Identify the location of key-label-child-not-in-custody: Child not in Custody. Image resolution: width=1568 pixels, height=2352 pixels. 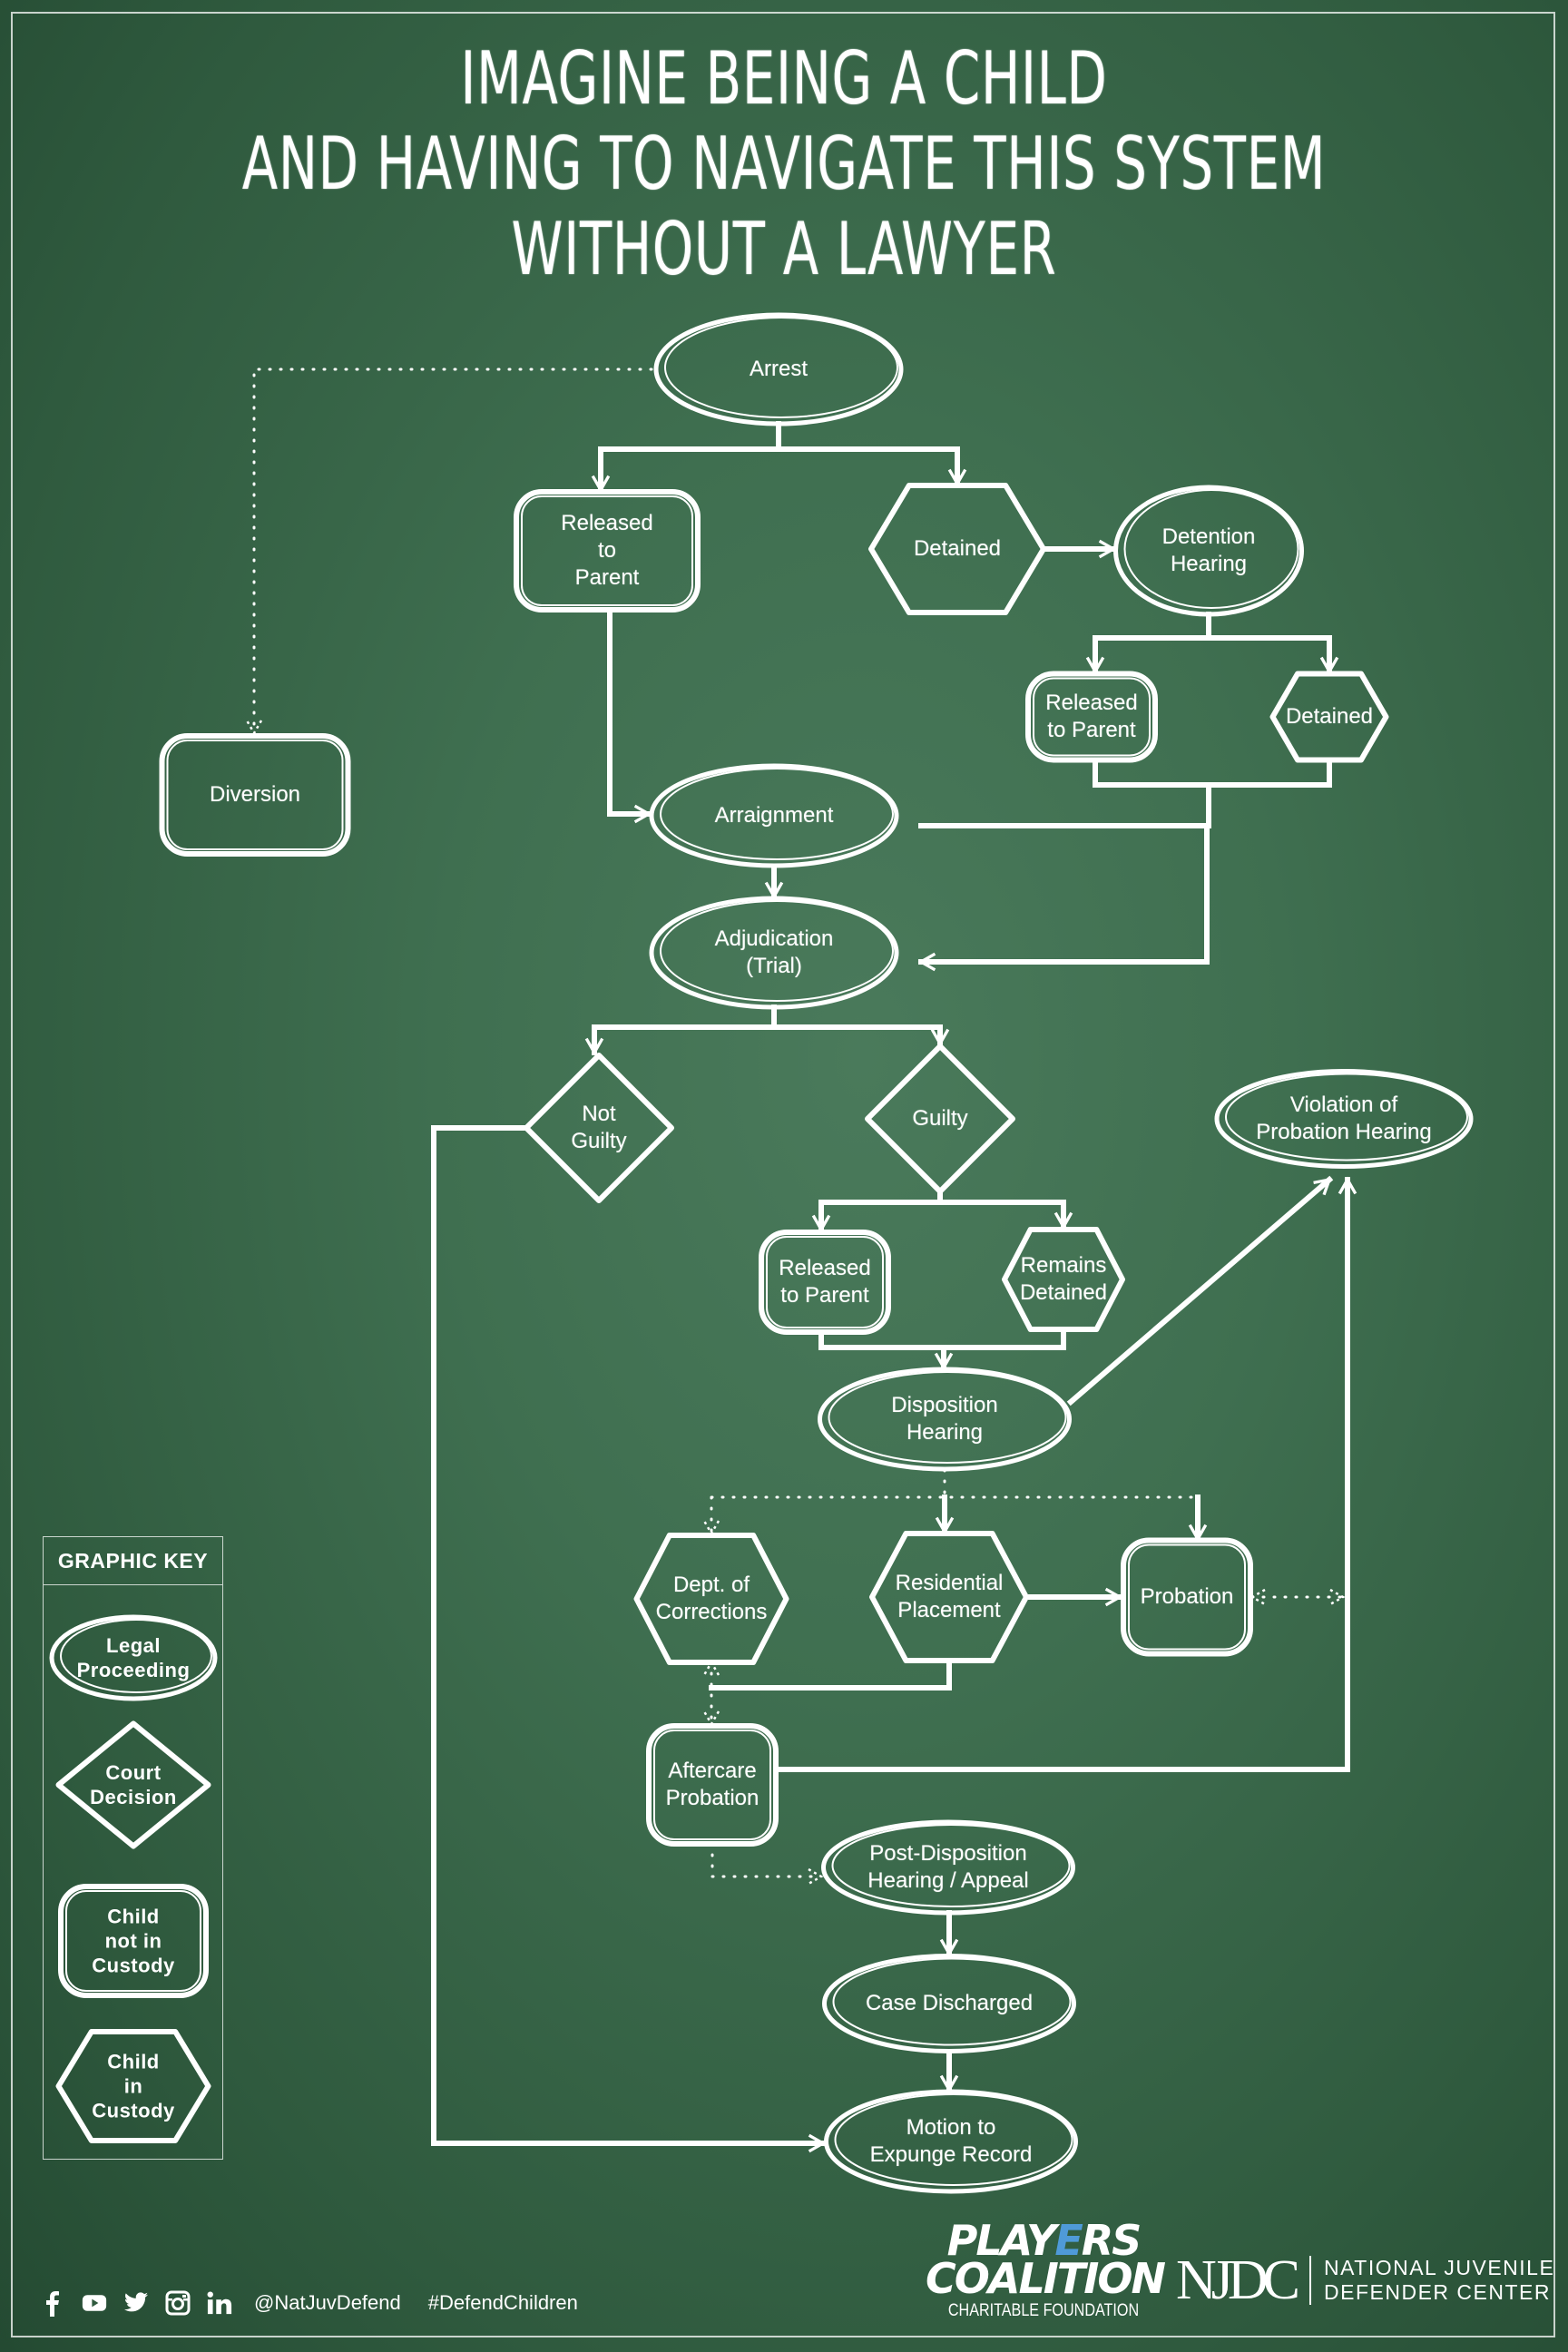
(133, 1941).